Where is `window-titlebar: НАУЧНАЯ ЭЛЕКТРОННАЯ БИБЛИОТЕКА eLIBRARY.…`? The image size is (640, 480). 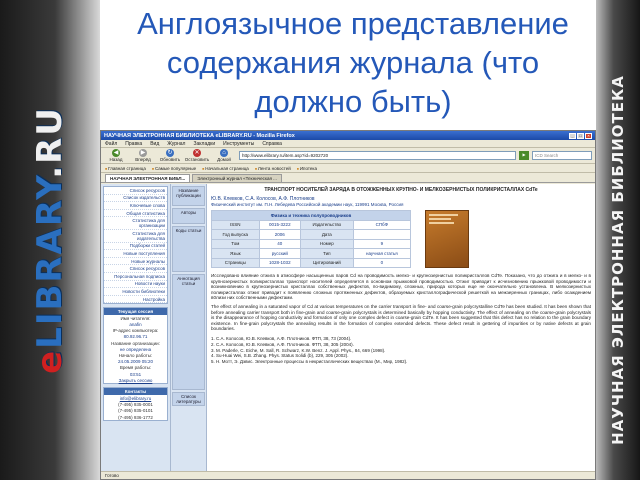 window-titlebar: НАУЧНАЯ ЭЛЕКТРОННАЯ БИБЛИОТЕКА eLIBRARY.… is located at coordinates (348, 135).